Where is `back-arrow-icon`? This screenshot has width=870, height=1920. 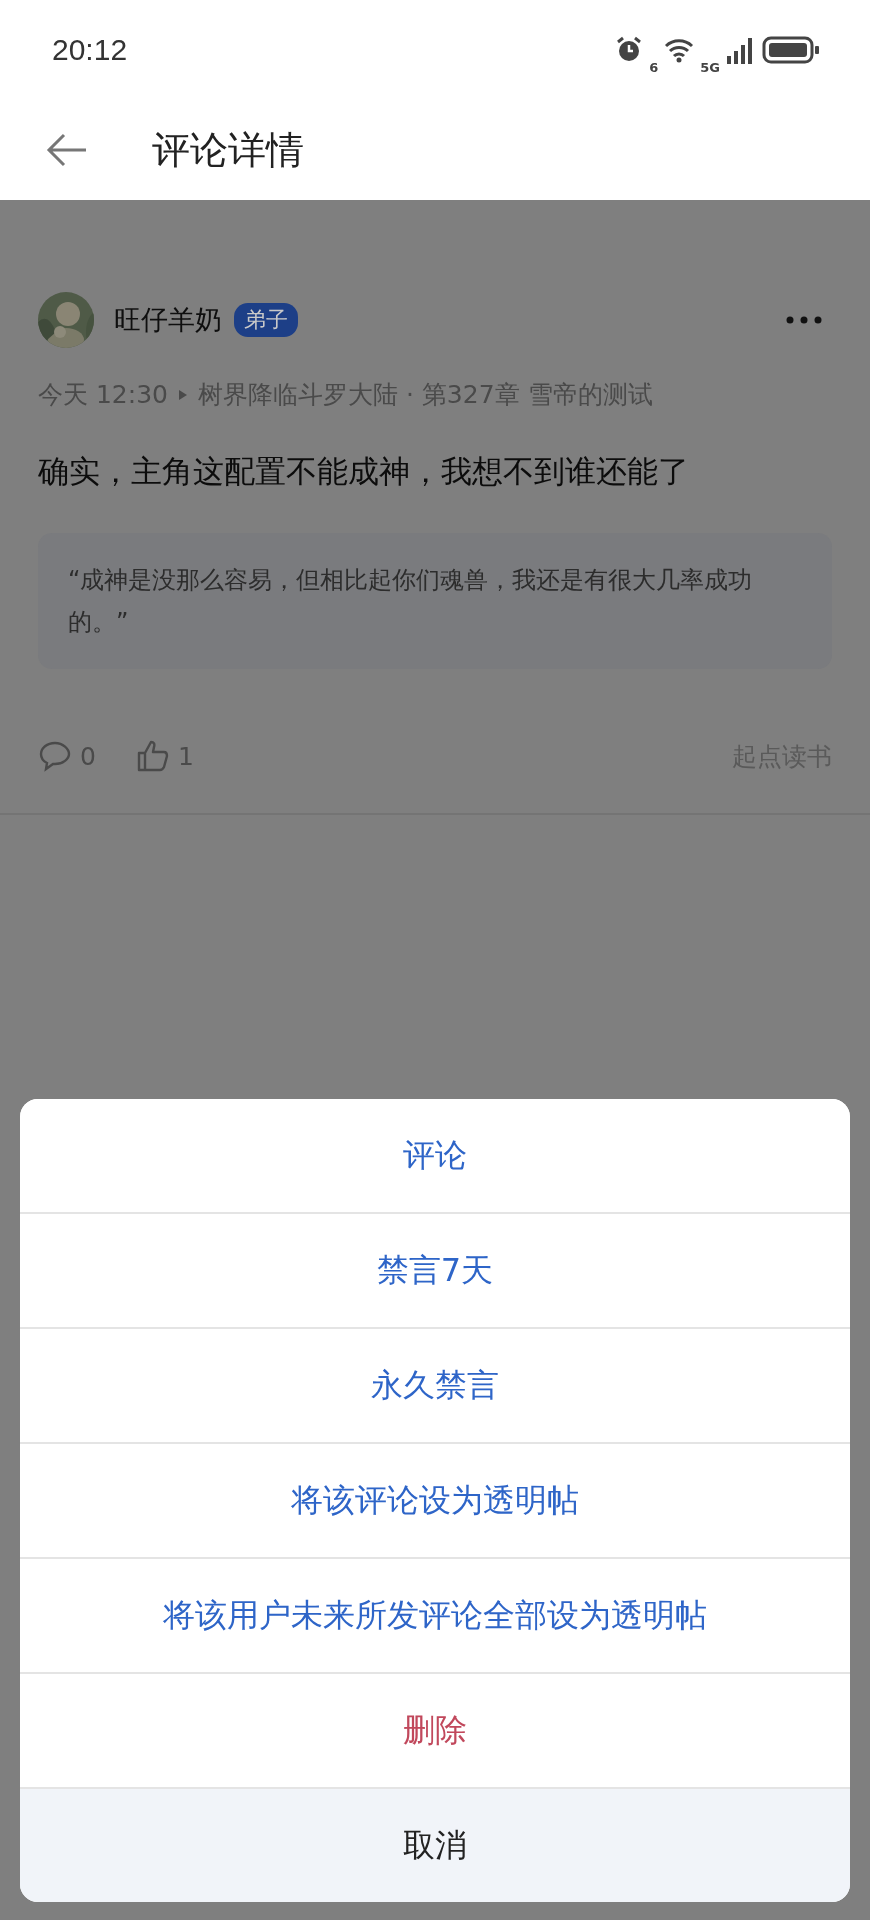
back-arrow-icon is located at coordinates (67, 150).